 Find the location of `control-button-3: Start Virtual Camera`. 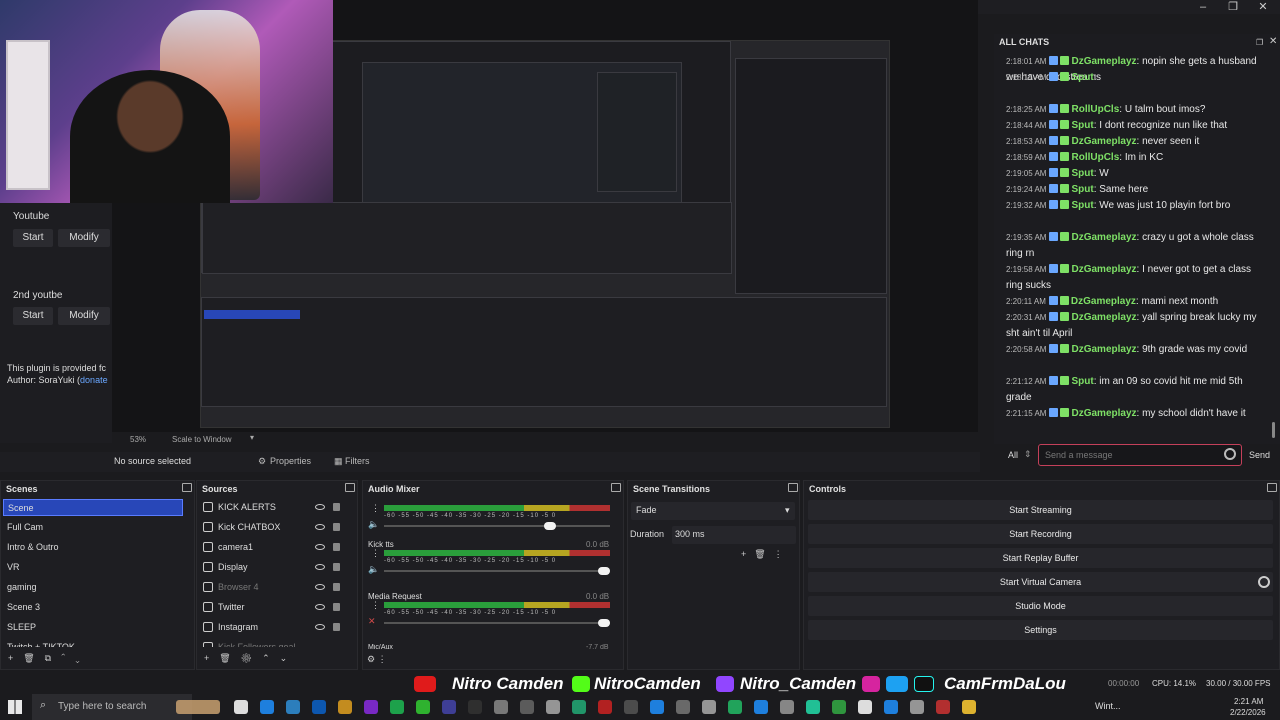

control-button-3: Start Virtual Camera is located at coordinates (1040, 582).